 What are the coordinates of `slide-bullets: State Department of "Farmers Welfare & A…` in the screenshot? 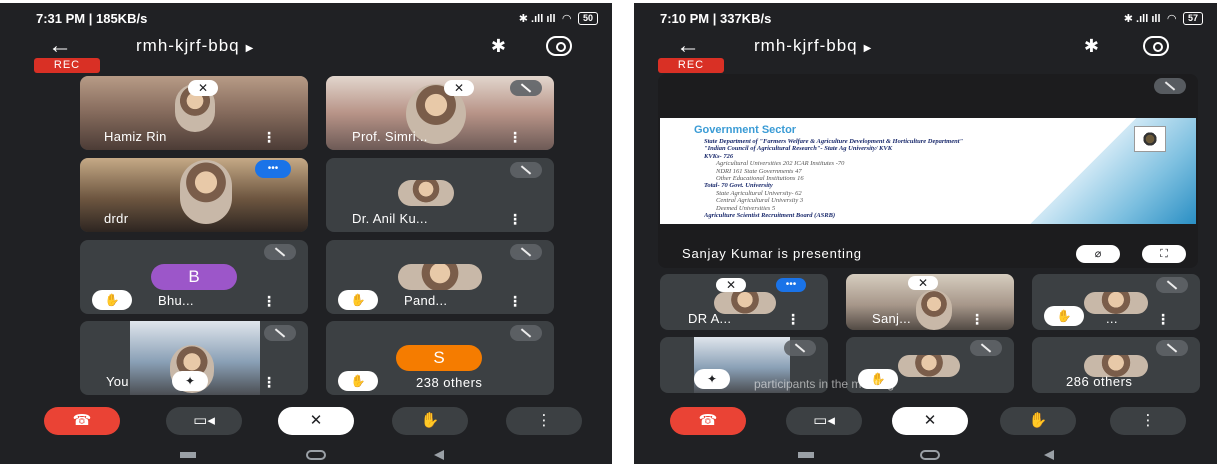 It's located at (869, 178).